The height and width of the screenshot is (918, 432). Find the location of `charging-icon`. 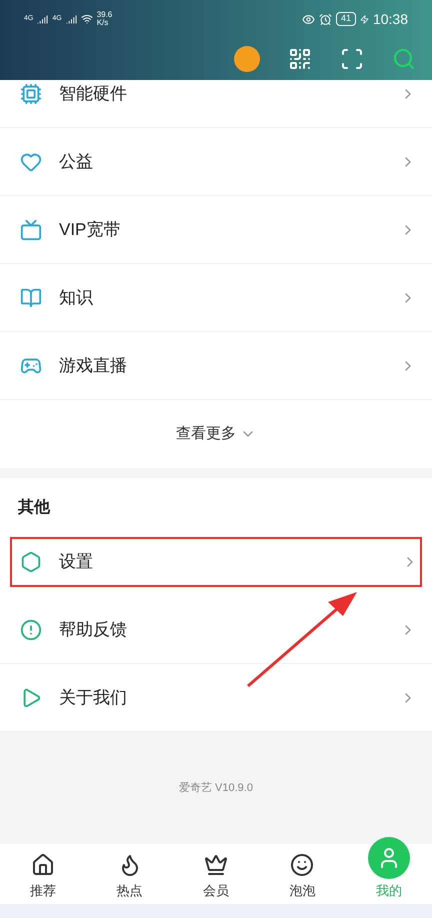

charging-icon is located at coordinates (364, 19).